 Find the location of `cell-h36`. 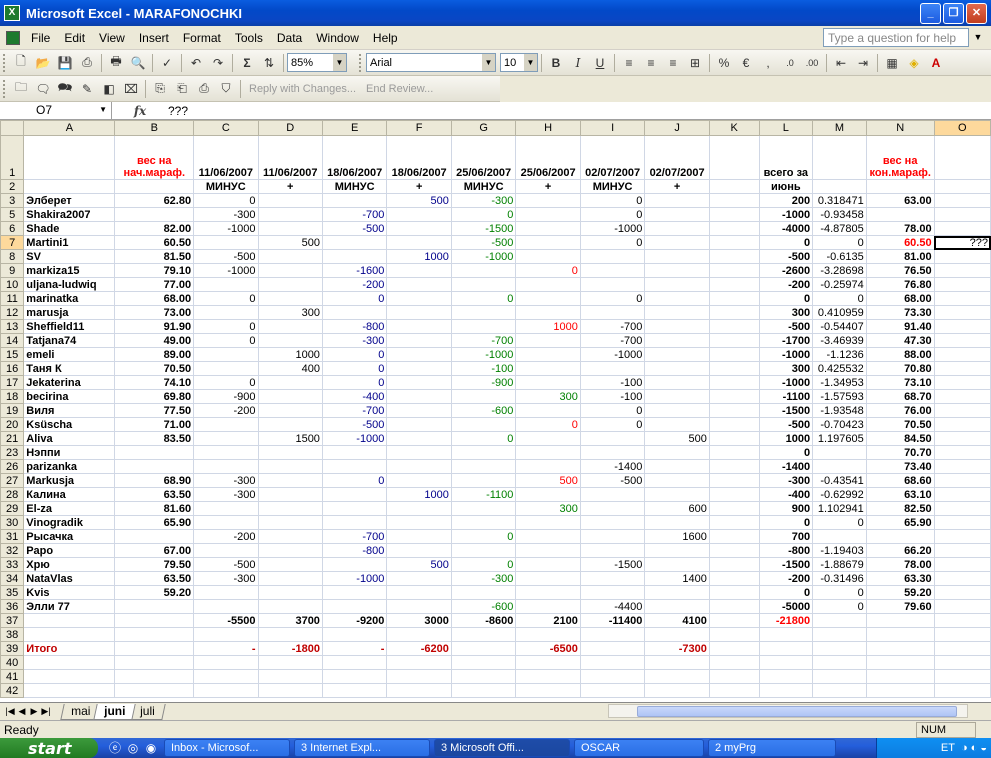

cell-h36 is located at coordinates (548, 606).